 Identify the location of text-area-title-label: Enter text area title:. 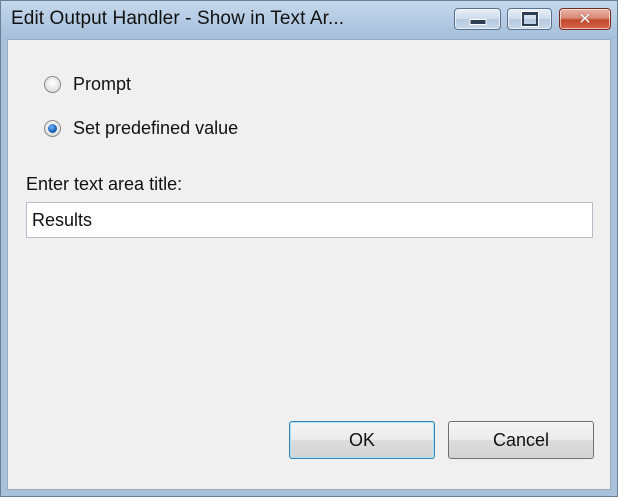
(104, 184).